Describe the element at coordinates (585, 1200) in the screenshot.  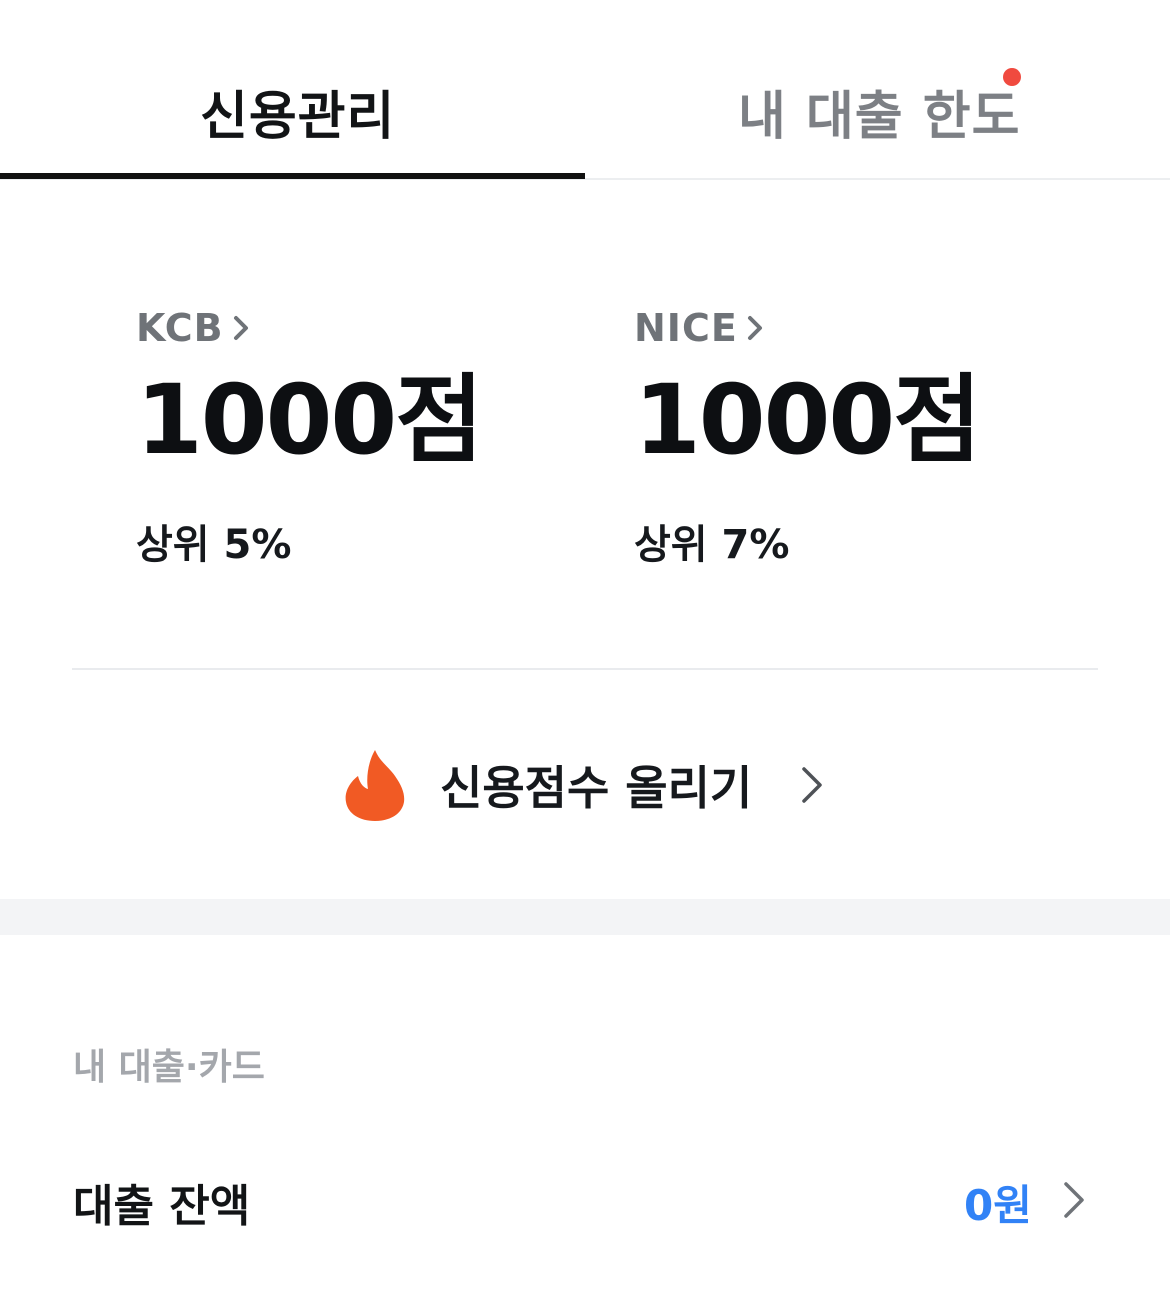
I see `loan-balance-row: 대출 잔액 0원` at that location.